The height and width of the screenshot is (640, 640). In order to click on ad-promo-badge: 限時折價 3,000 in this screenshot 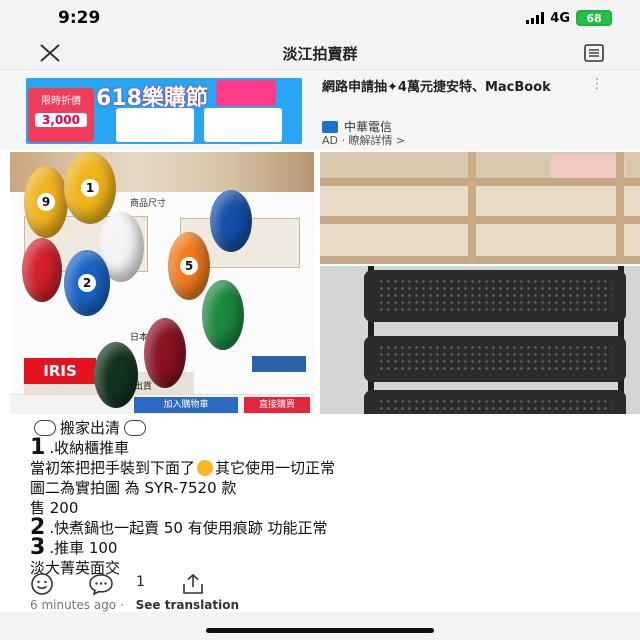, I will do `click(61, 115)`.